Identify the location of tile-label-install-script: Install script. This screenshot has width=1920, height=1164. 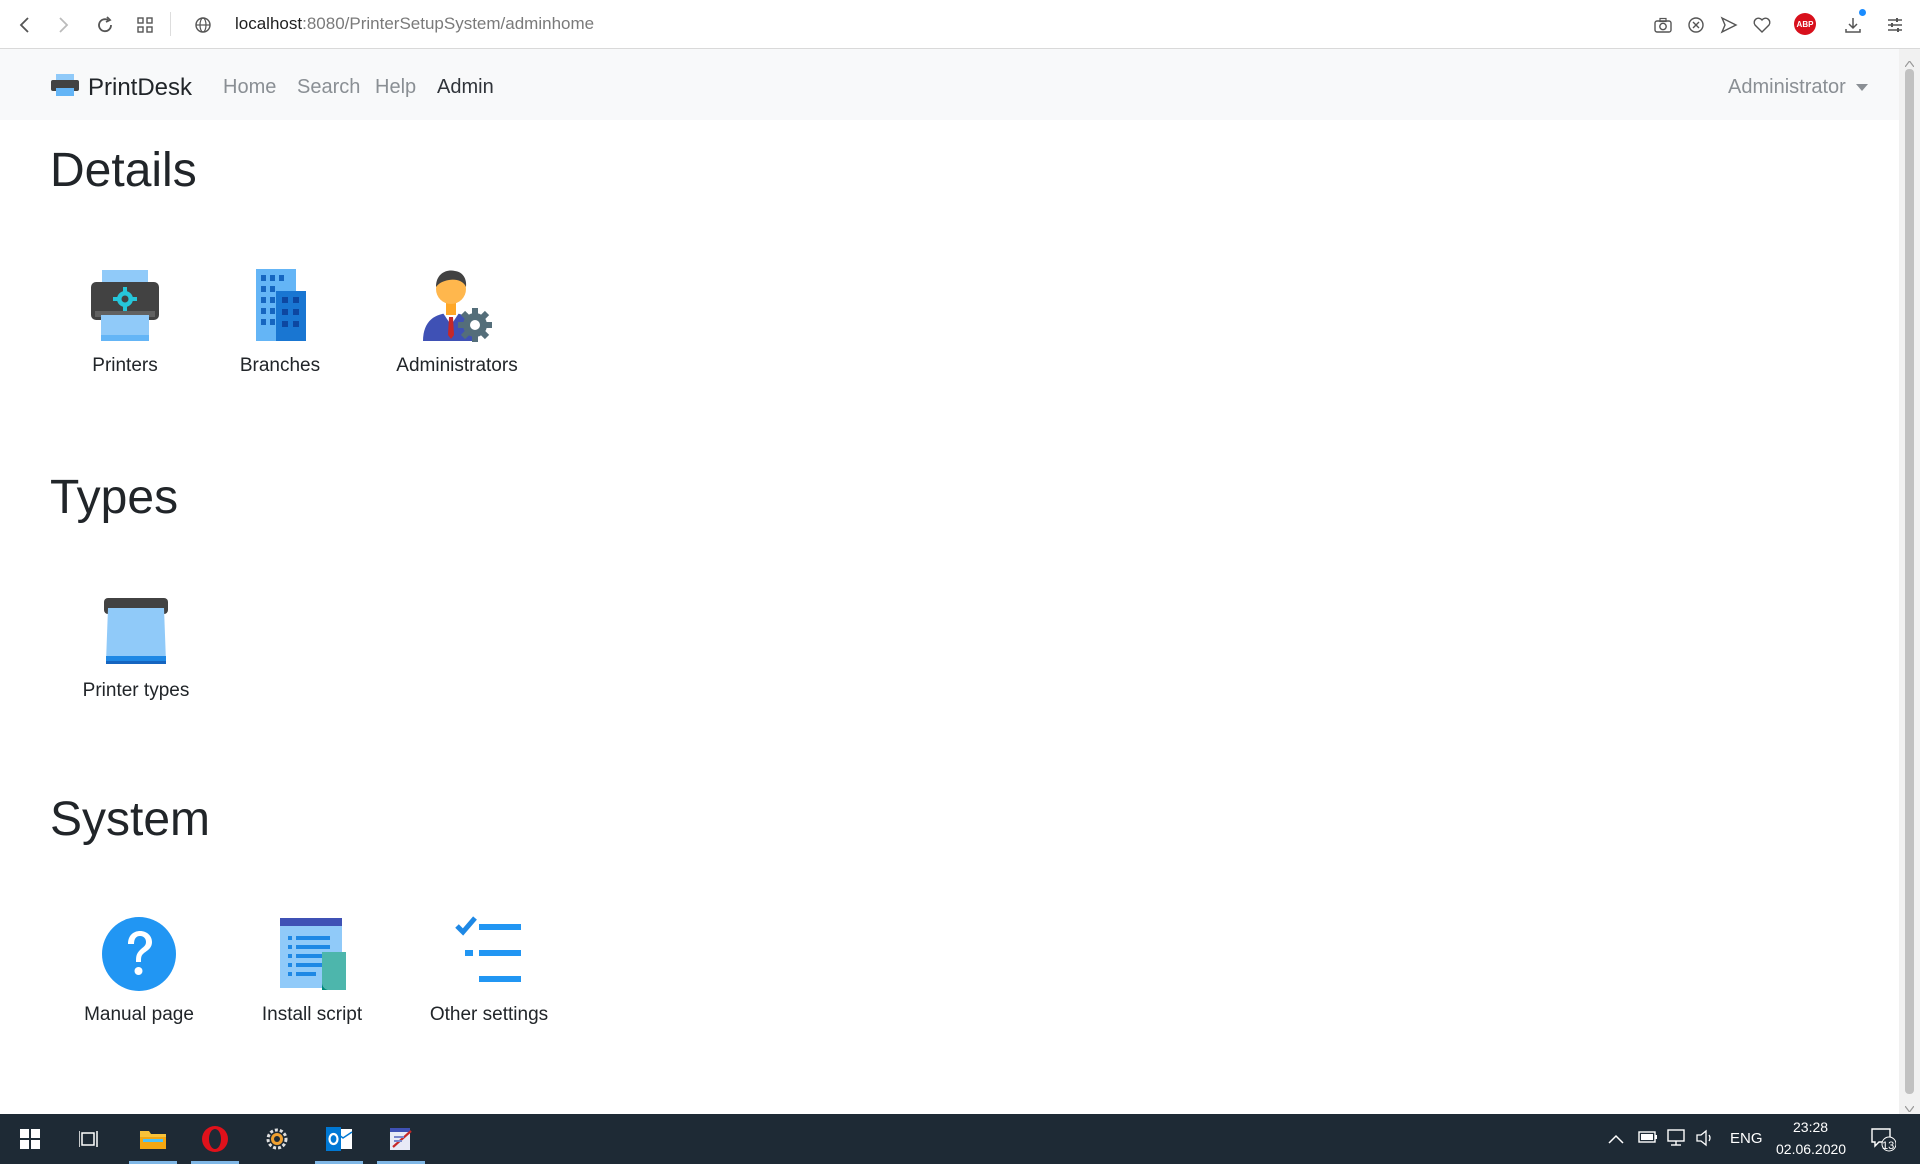
(312, 1014).